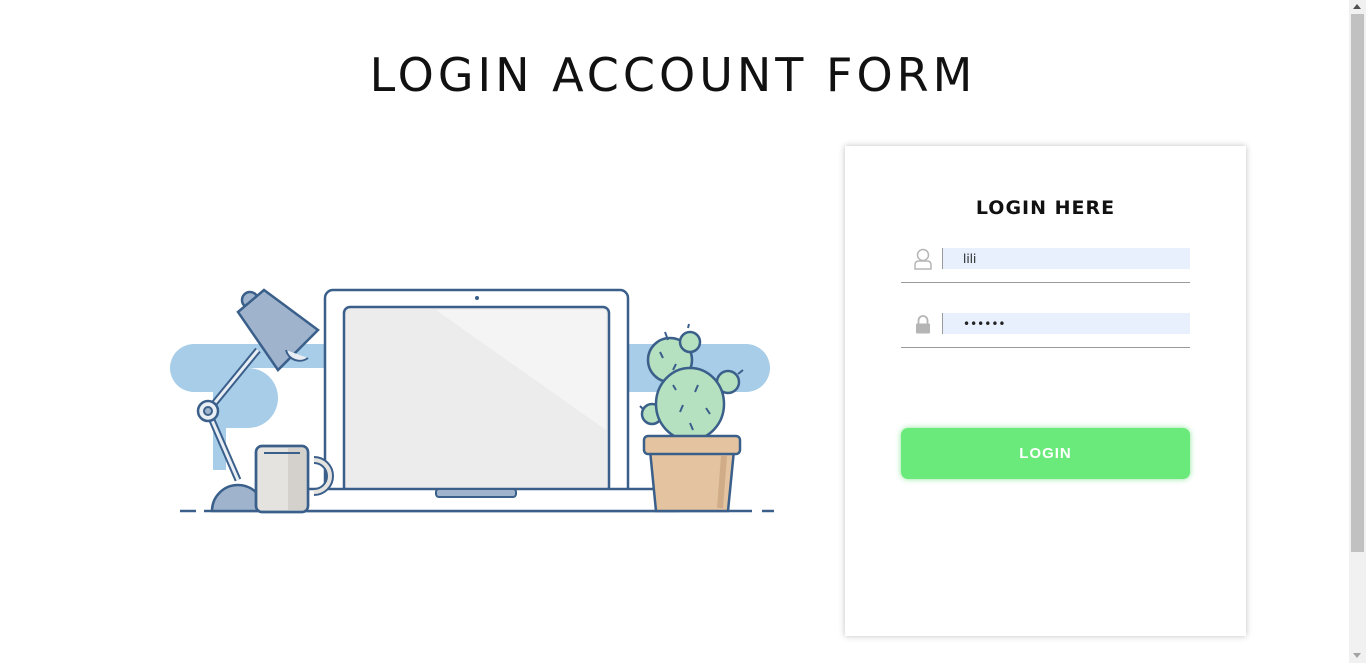 This screenshot has height=663, width=1366. I want to click on vertical-scrollbar, so click(1357, 331).